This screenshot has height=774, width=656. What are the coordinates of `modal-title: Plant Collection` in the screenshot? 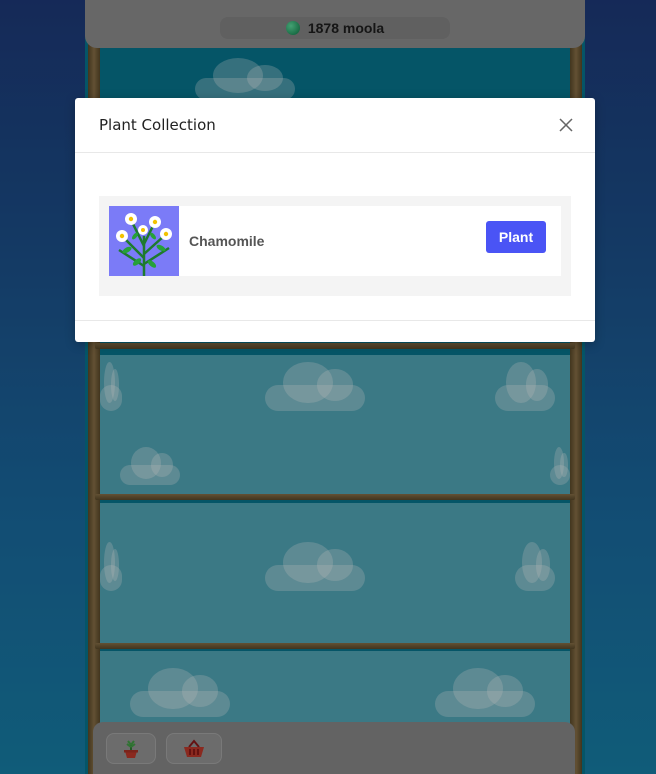 It's located at (157, 125).